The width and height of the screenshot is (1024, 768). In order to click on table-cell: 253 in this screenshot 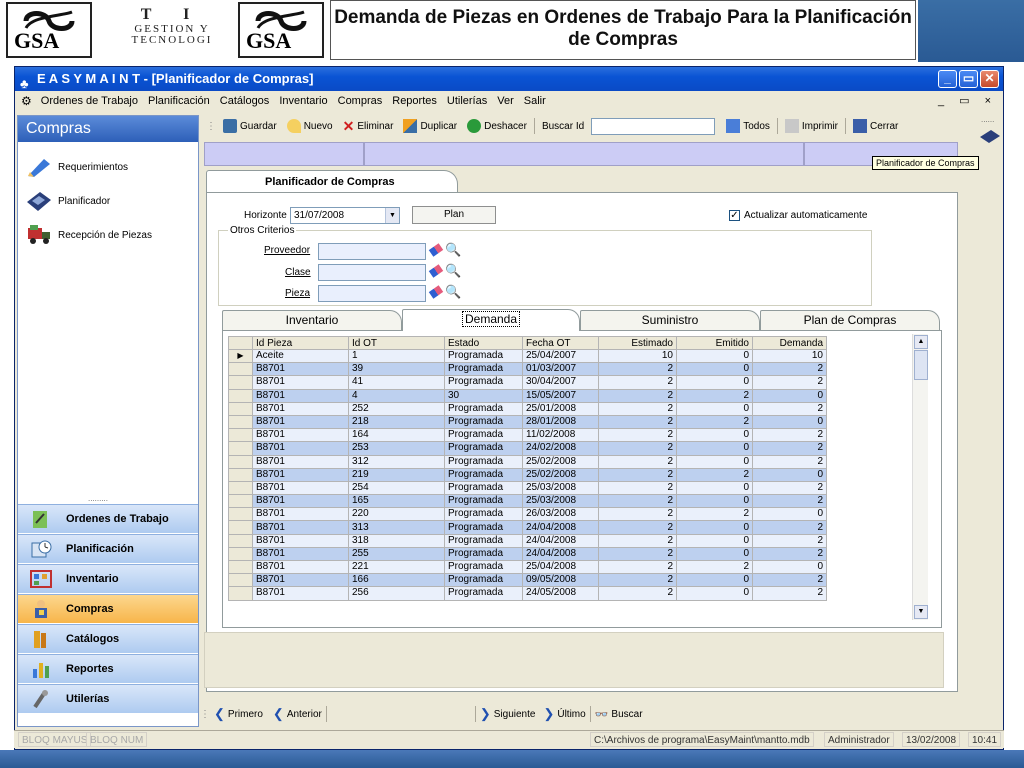, I will do `click(396, 448)`.